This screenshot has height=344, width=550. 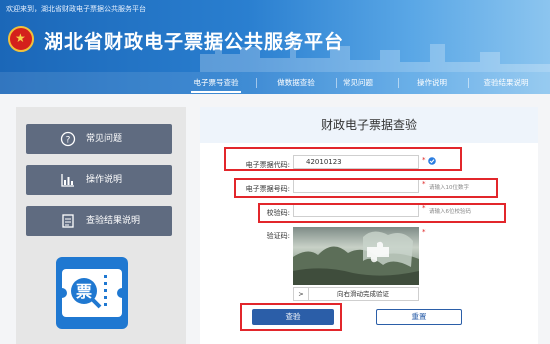 I want to click on chart-icon, so click(x=67, y=180).